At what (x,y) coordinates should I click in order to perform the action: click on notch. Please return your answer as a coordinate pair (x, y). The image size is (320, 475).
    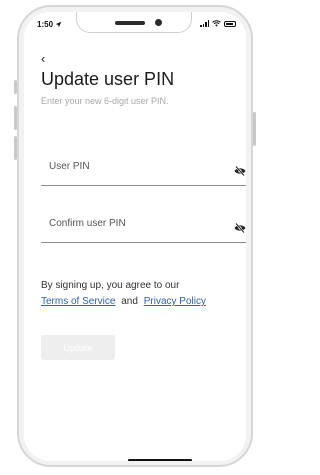
    Looking at the image, I should click on (134, 22).